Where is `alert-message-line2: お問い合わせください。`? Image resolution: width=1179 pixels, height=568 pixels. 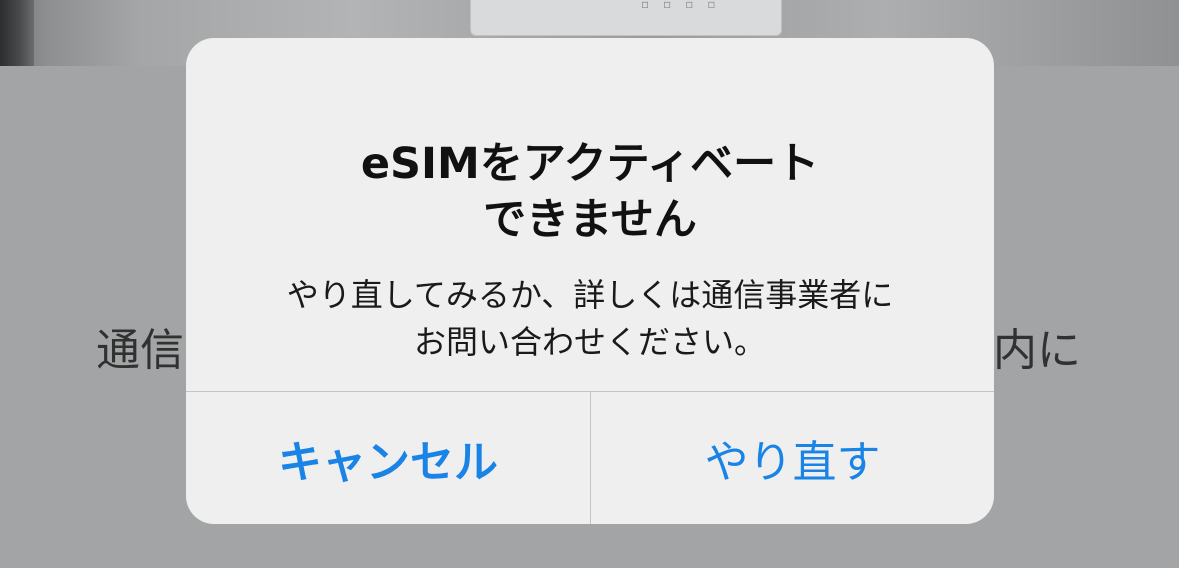
alert-message-line2: お問い合わせください。 is located at coordinates (589, 342).